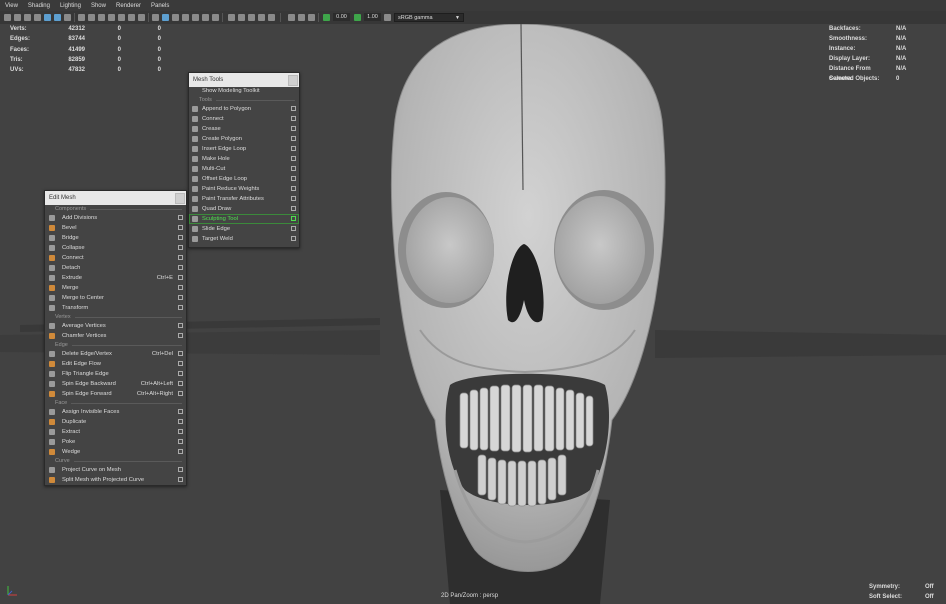 The image size is (946, 604). What do you see at coordinates (231, 17) in the screenshot?
I see `ambient-occlusion-icon` at bounding box center [231, 17].